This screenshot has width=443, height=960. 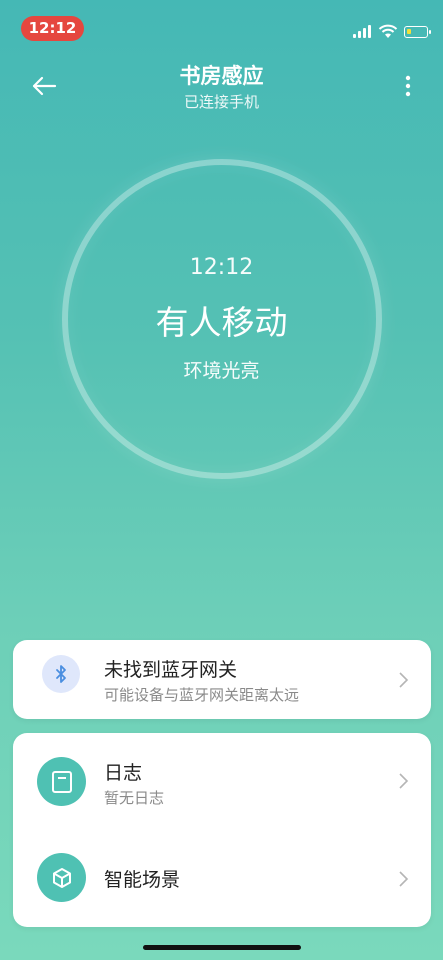 I want to click on gateway-subtitle: 可能设备与蓝牙网关距离太远, so click(x=202, y=695).